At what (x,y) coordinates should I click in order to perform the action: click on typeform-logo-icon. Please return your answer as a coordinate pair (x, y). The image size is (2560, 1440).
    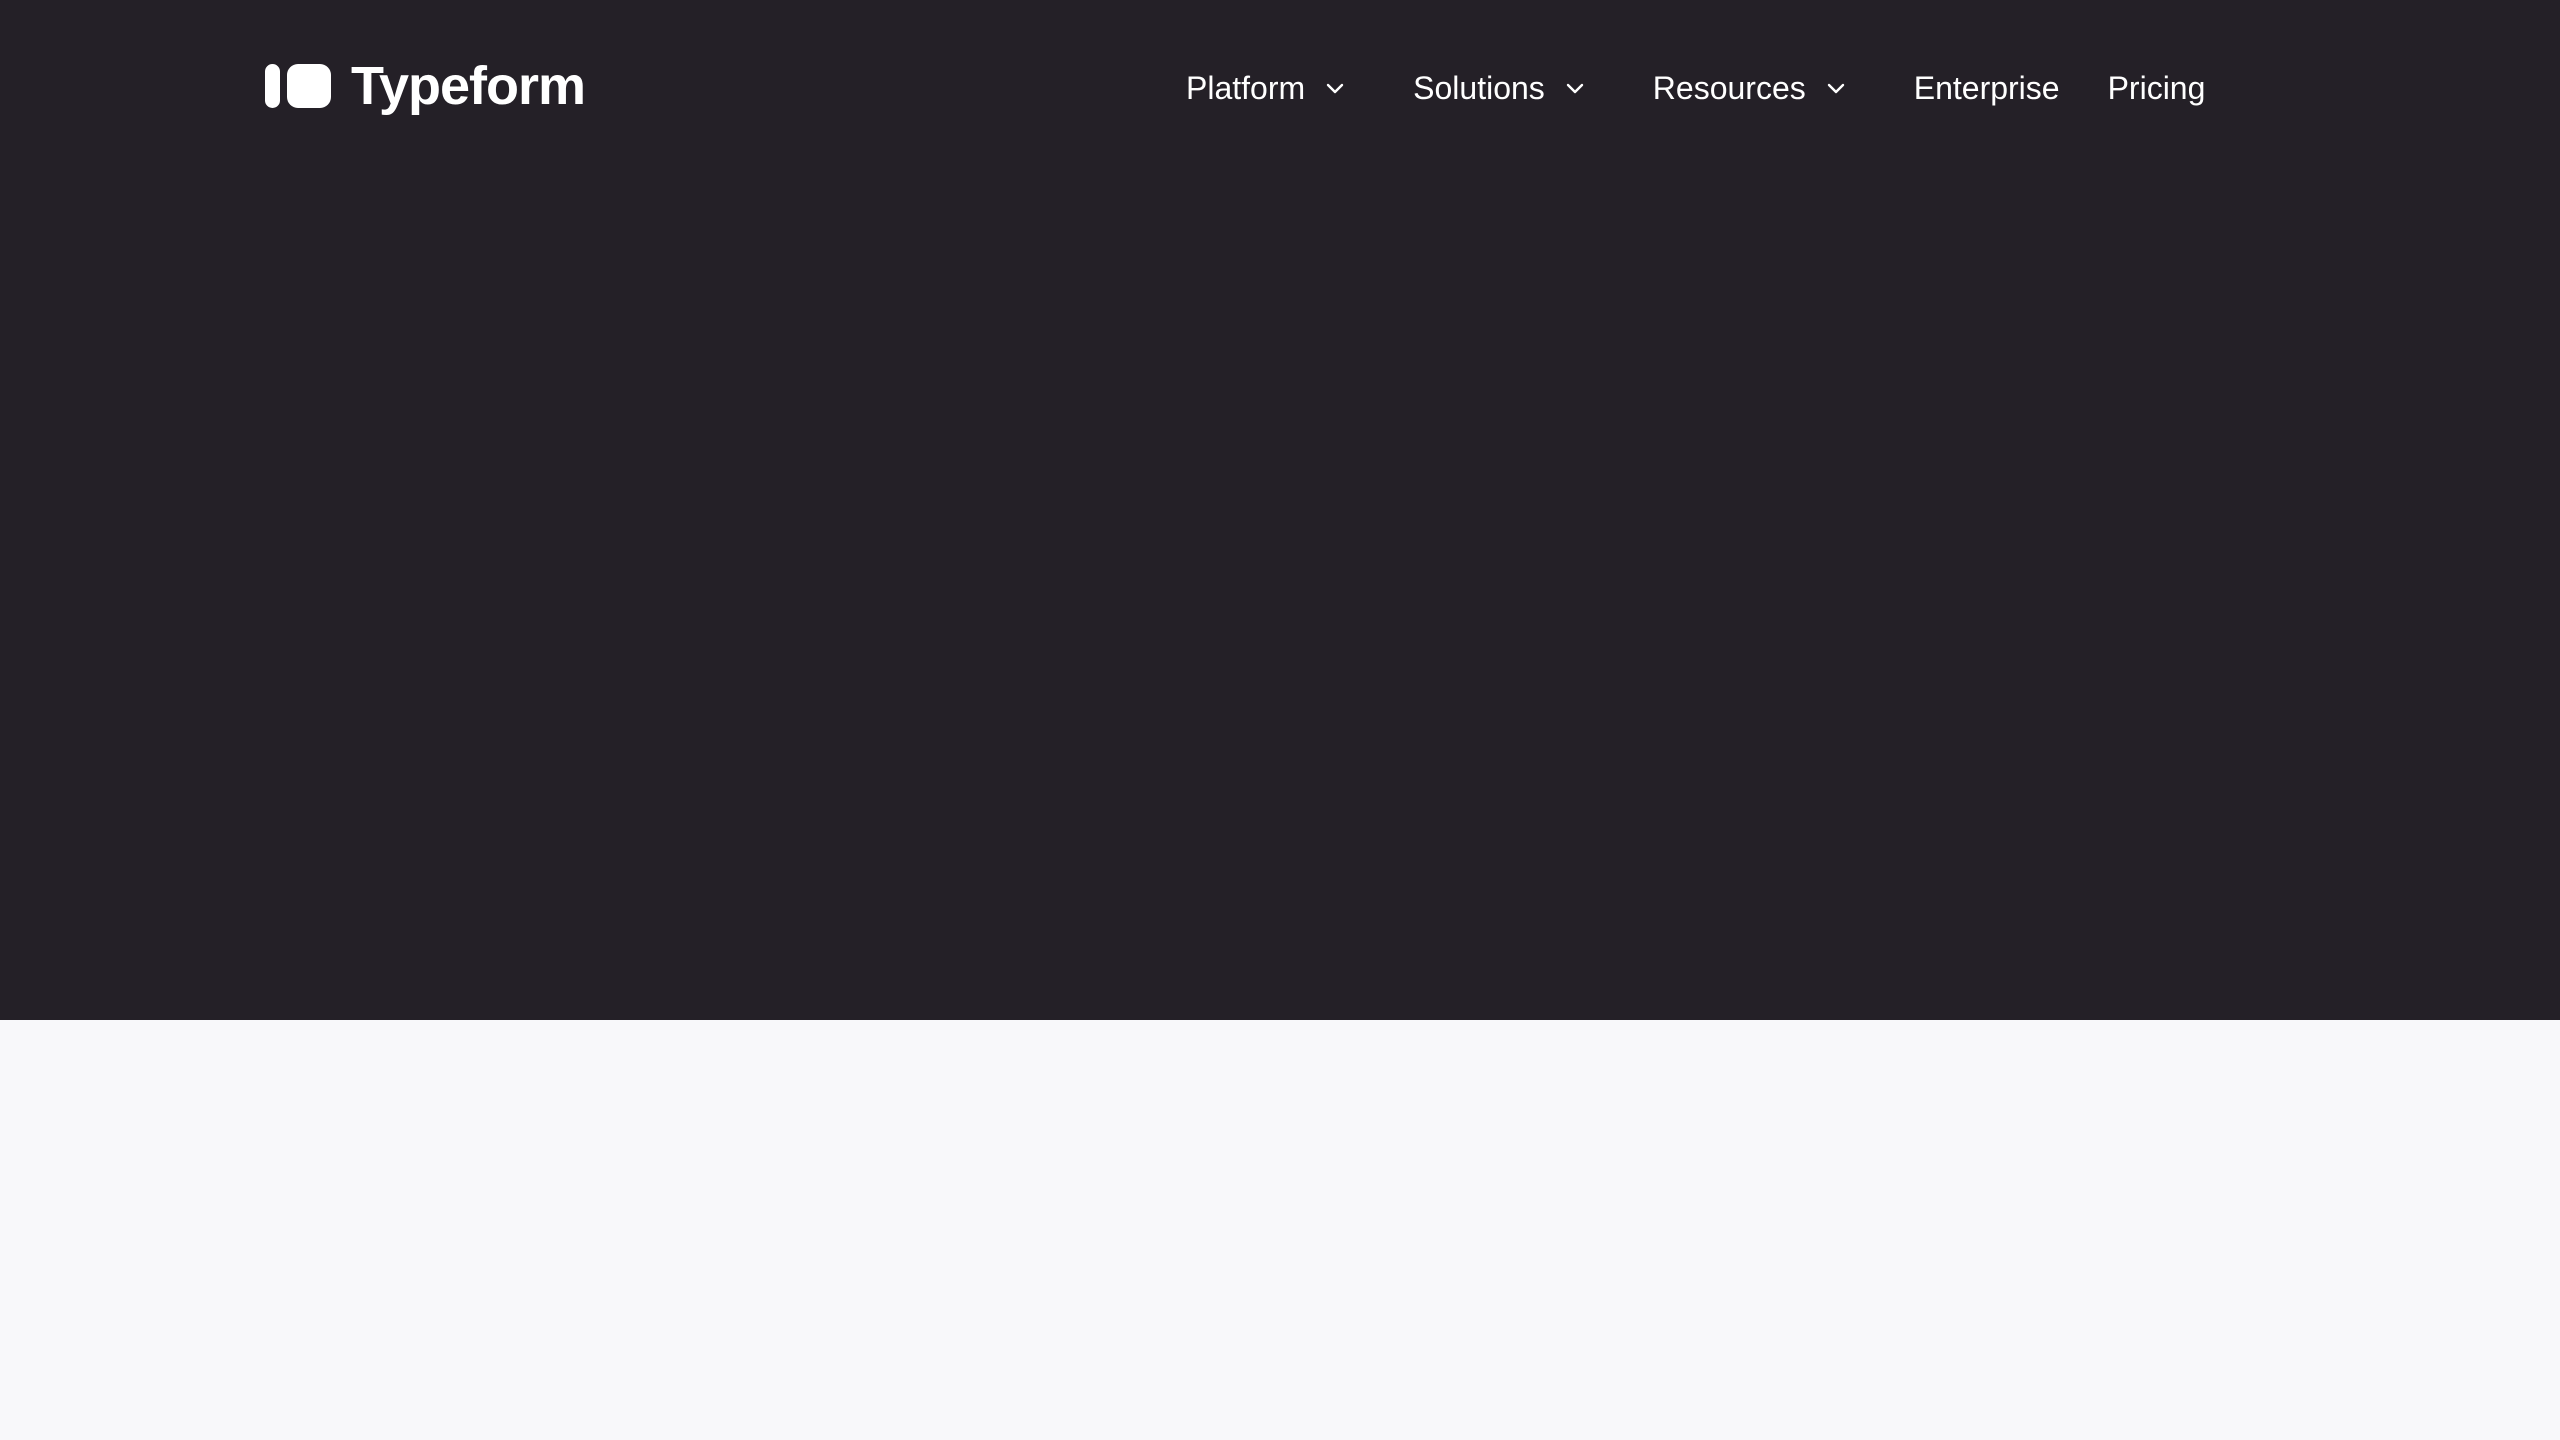
    Looking at the image, I should click on (298, 86).